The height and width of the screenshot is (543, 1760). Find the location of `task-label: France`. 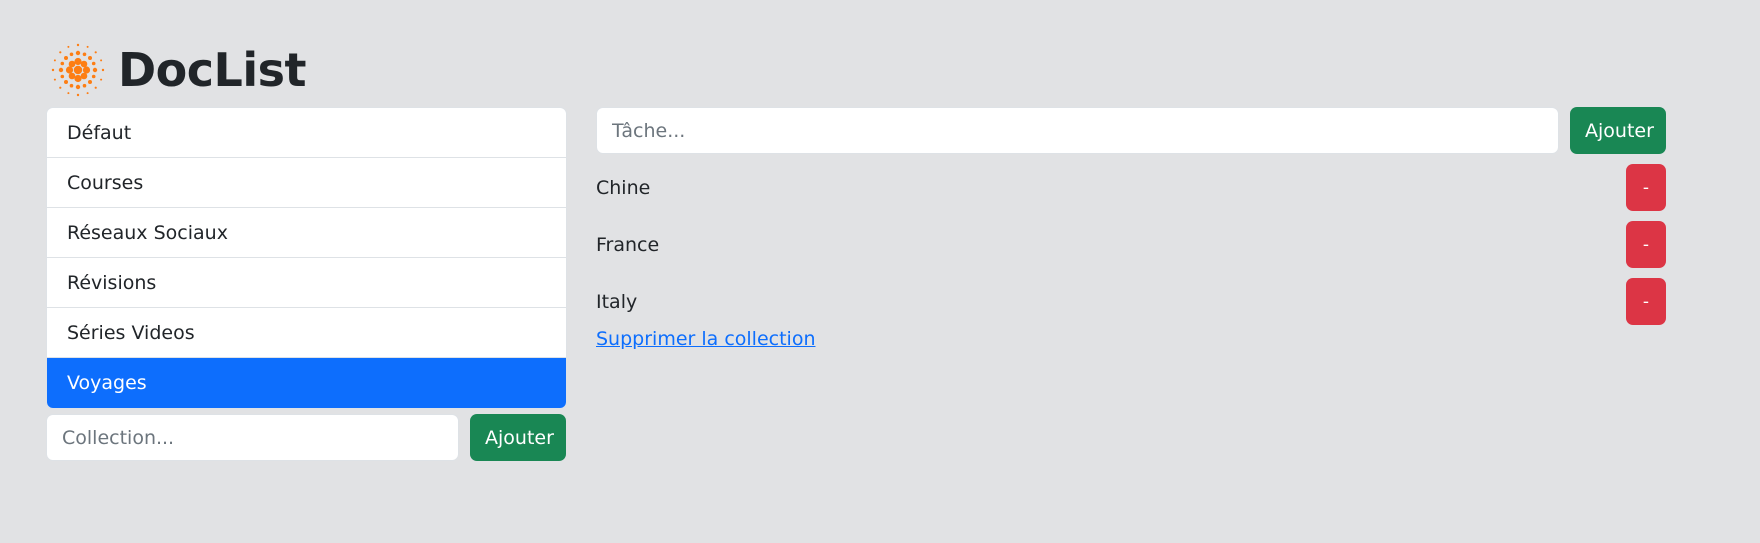

task-label: France is located at coordinates (628, 244).